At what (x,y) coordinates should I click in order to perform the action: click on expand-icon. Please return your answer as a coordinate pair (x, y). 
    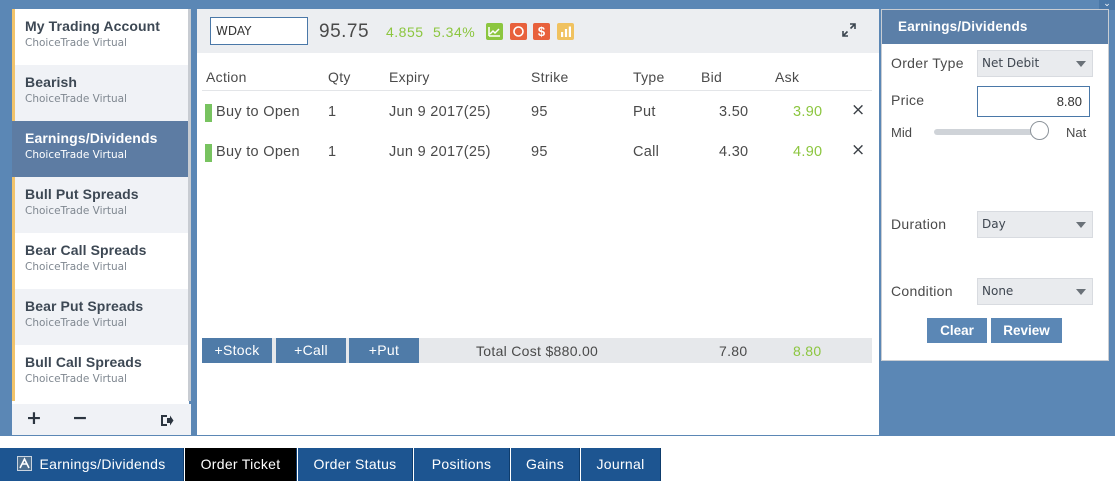
    Looking at the image, I should click on (849, 32).